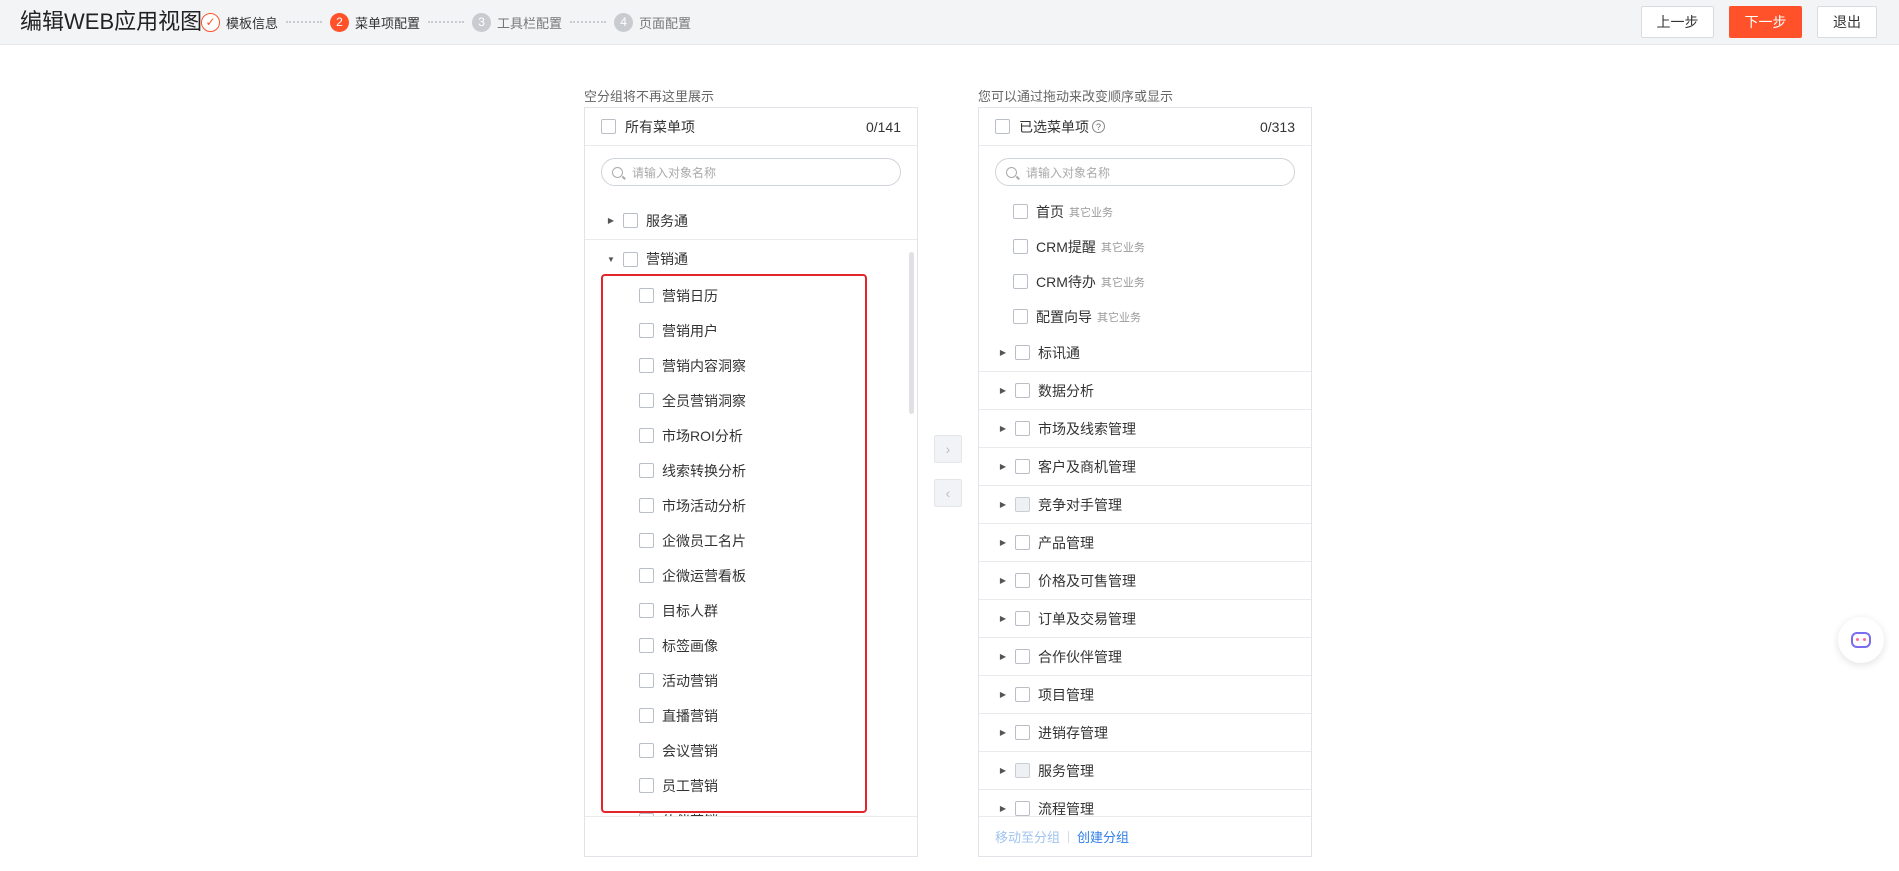  I want to click on tree-group: ▶ 价格及可售管理, so click(1145, 581).